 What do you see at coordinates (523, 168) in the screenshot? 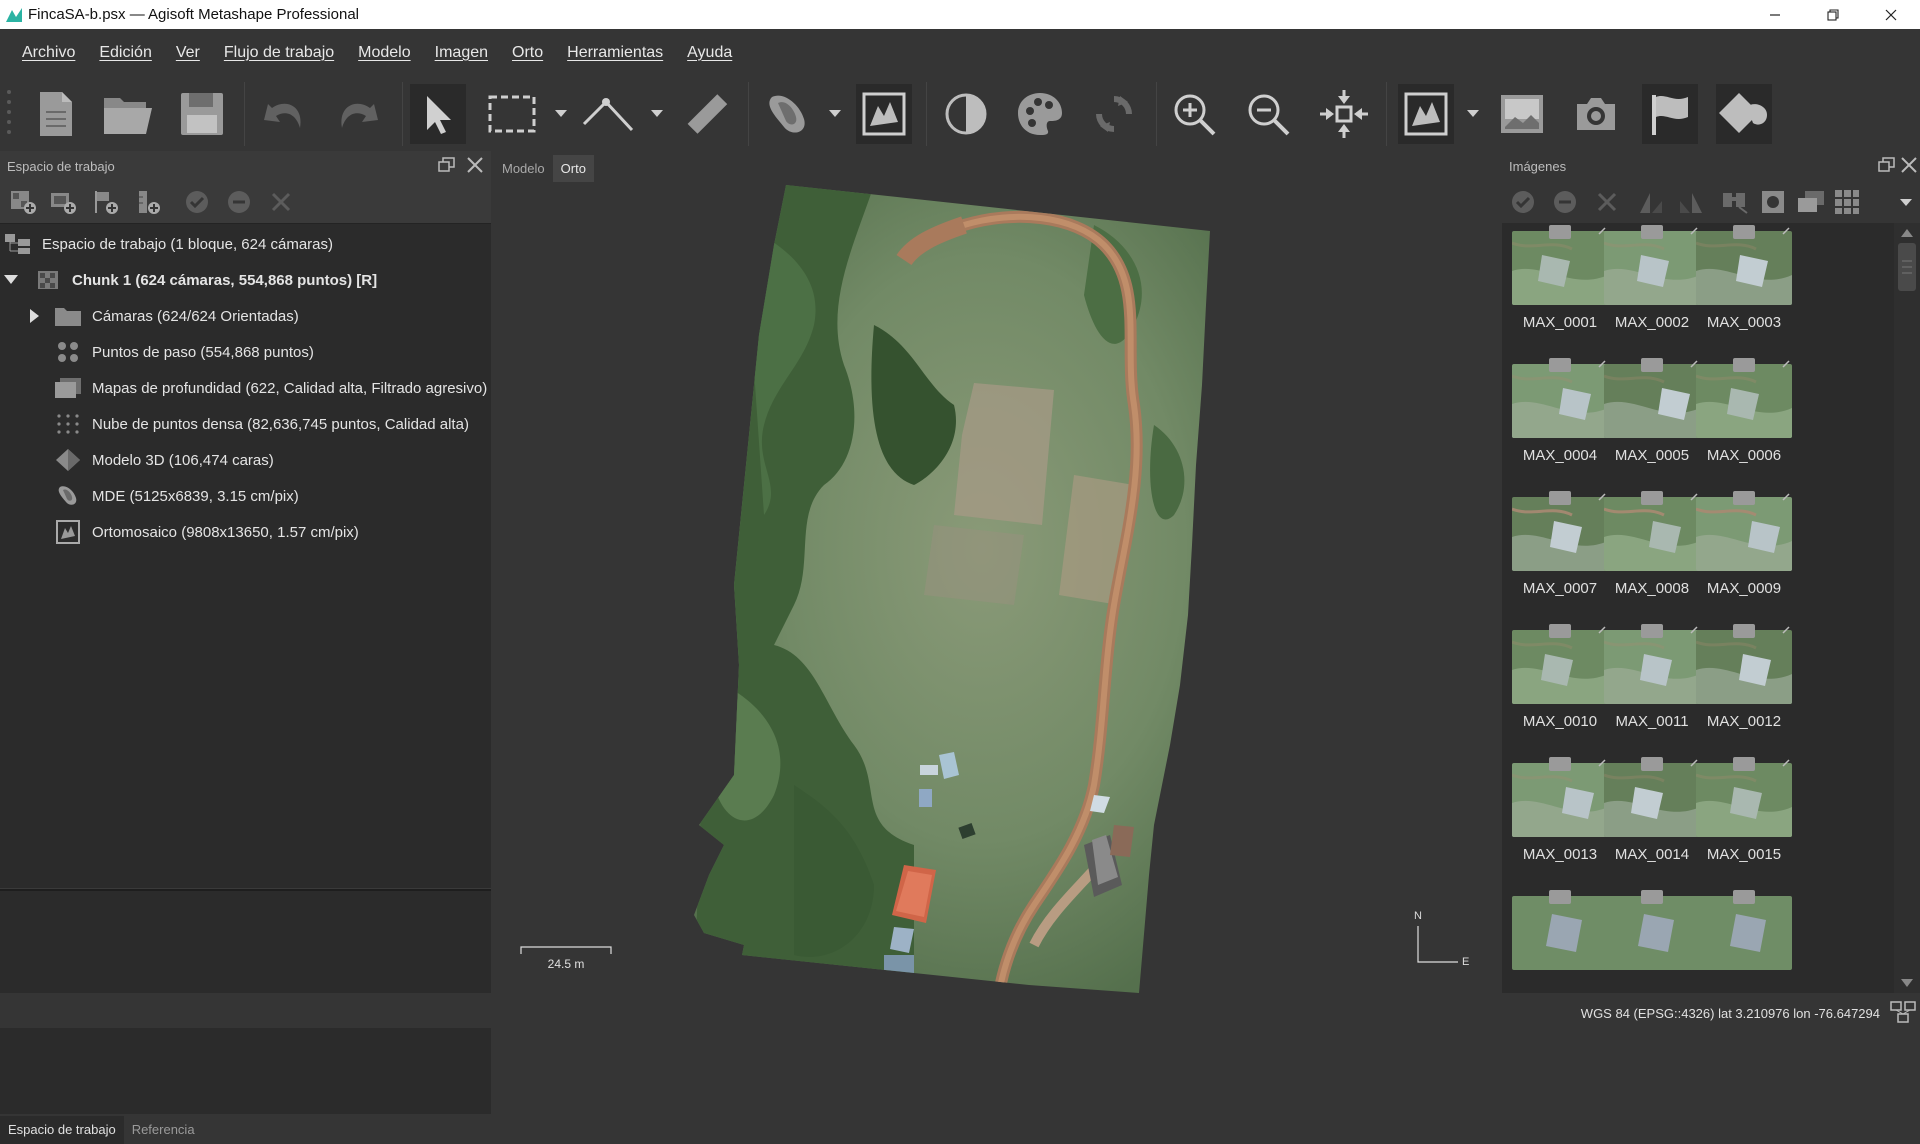
I see `tab-modelo: Modelo` at bounding box center [523, 168].